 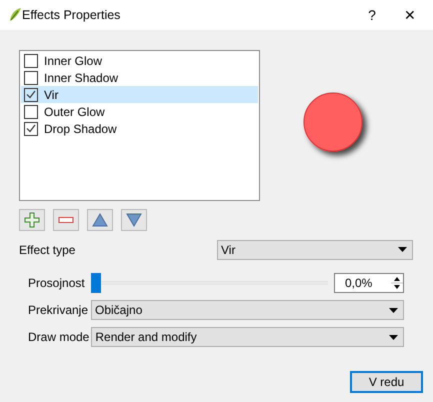 I want to click on window-title: Effects Properties, so click(x=72, y=15).